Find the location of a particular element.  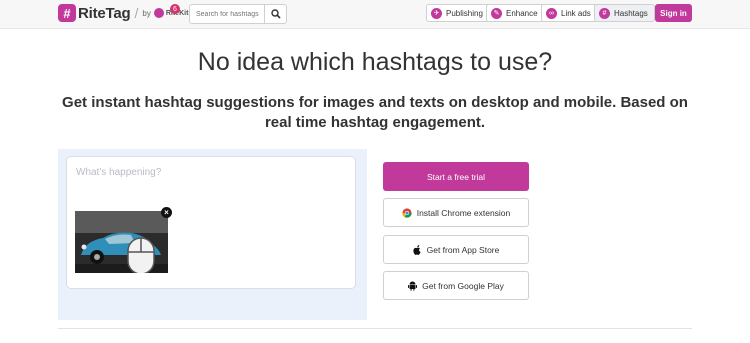

hashtag-logo-icon: # is located at coordinates (67, 13).